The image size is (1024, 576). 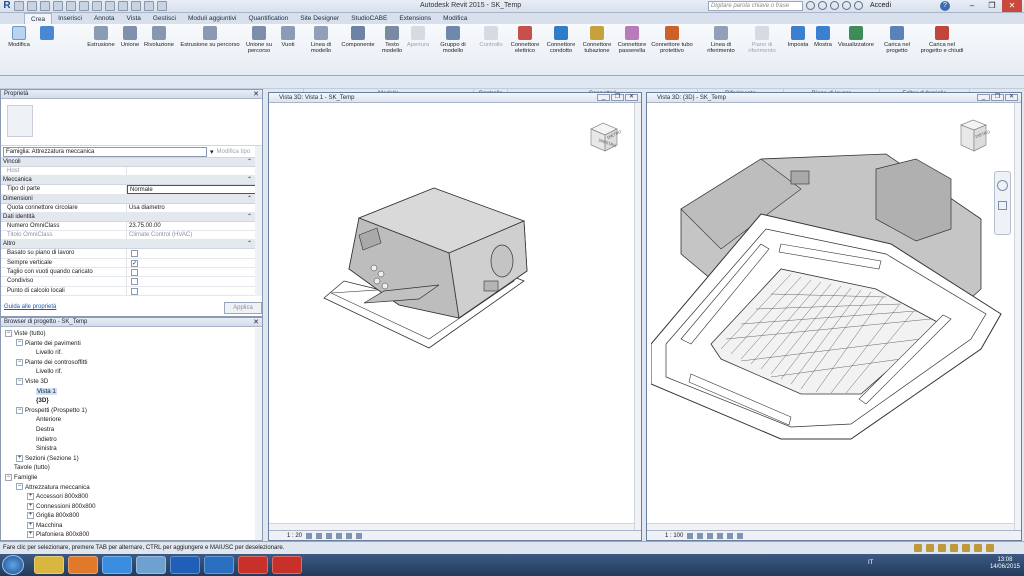 What do you see at coordinates (131, 181) in the screenshot?
I see `property-category: Meccanica ⌃` at bounding box center [131, 181].